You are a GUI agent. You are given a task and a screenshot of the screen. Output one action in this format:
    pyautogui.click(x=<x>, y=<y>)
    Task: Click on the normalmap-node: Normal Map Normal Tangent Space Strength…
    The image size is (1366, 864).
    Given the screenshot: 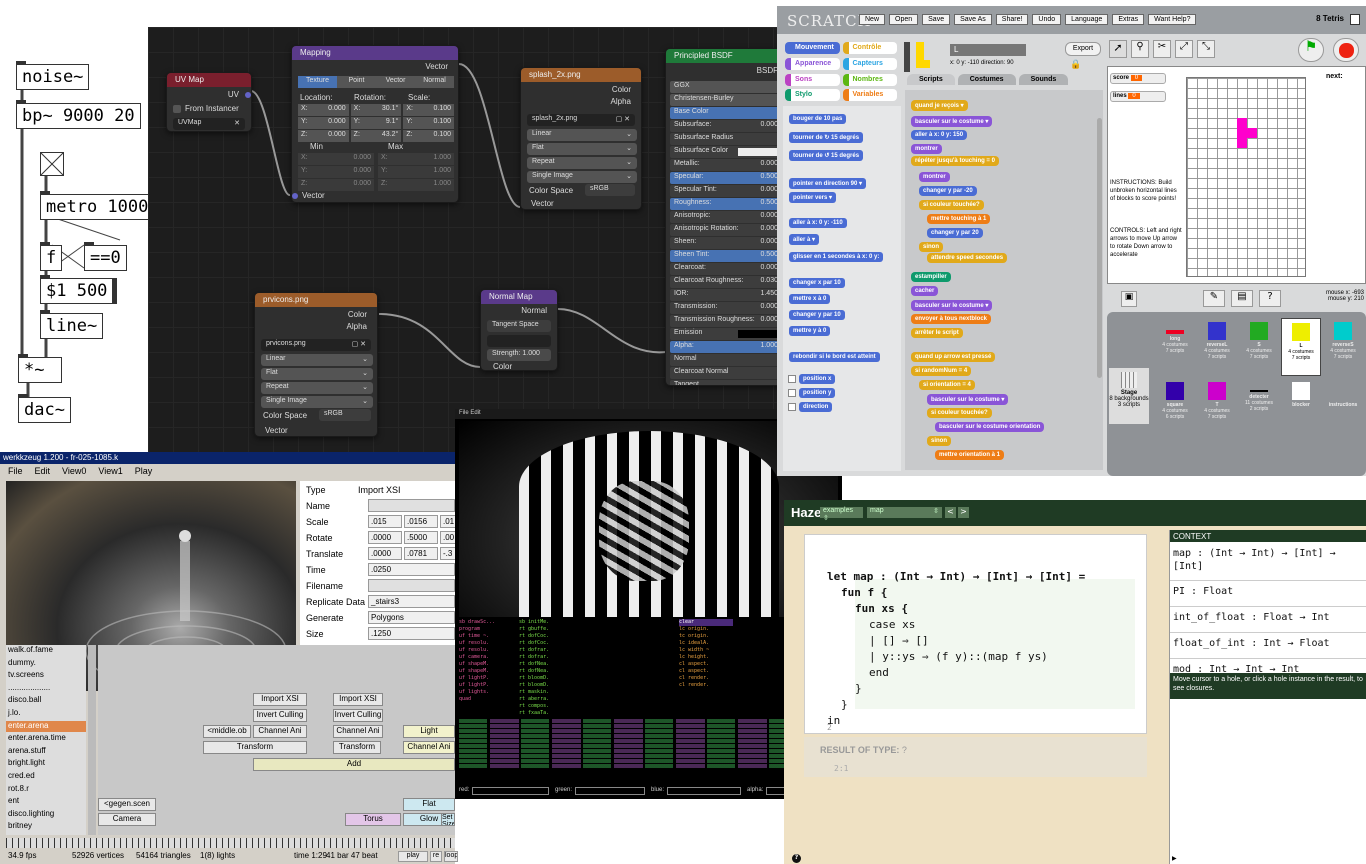 What is the action you would take?
    pyautogui.click(x=519, y=330)
    